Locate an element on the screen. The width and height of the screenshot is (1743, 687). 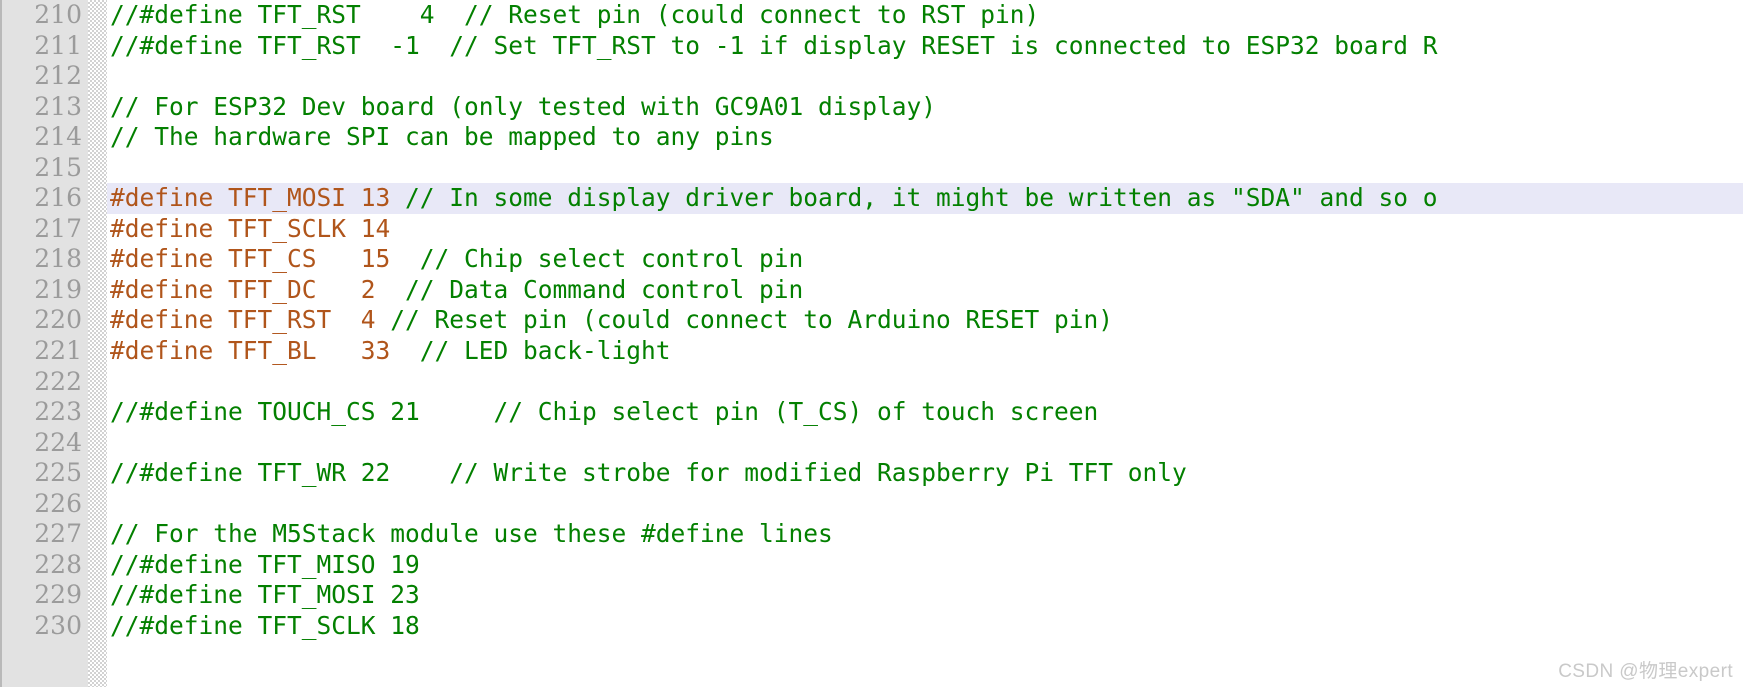
line-number: 218 is located at coordinates (58, 259).